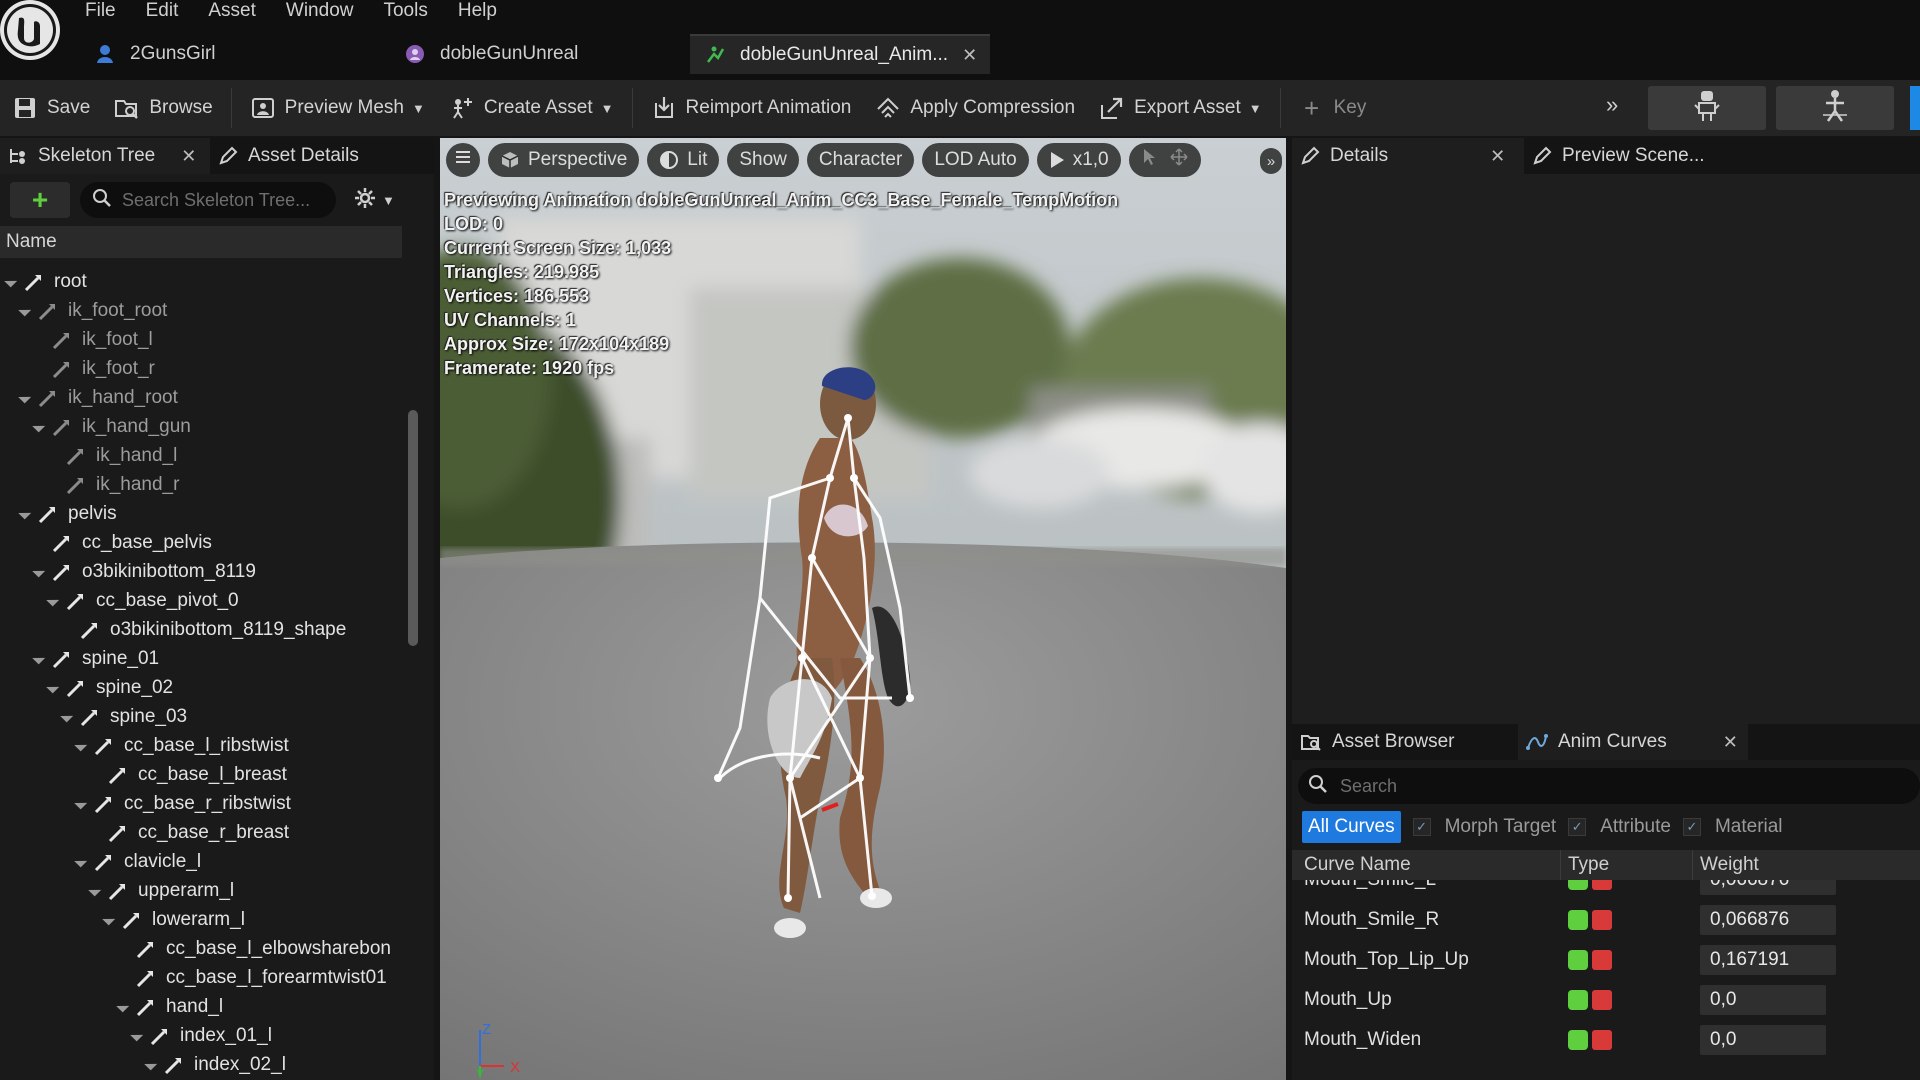 The height and width of the screenshot is (1080, 1920). I want to click on tree-row: ◢ ik_hand_gun, so click(111, 427).